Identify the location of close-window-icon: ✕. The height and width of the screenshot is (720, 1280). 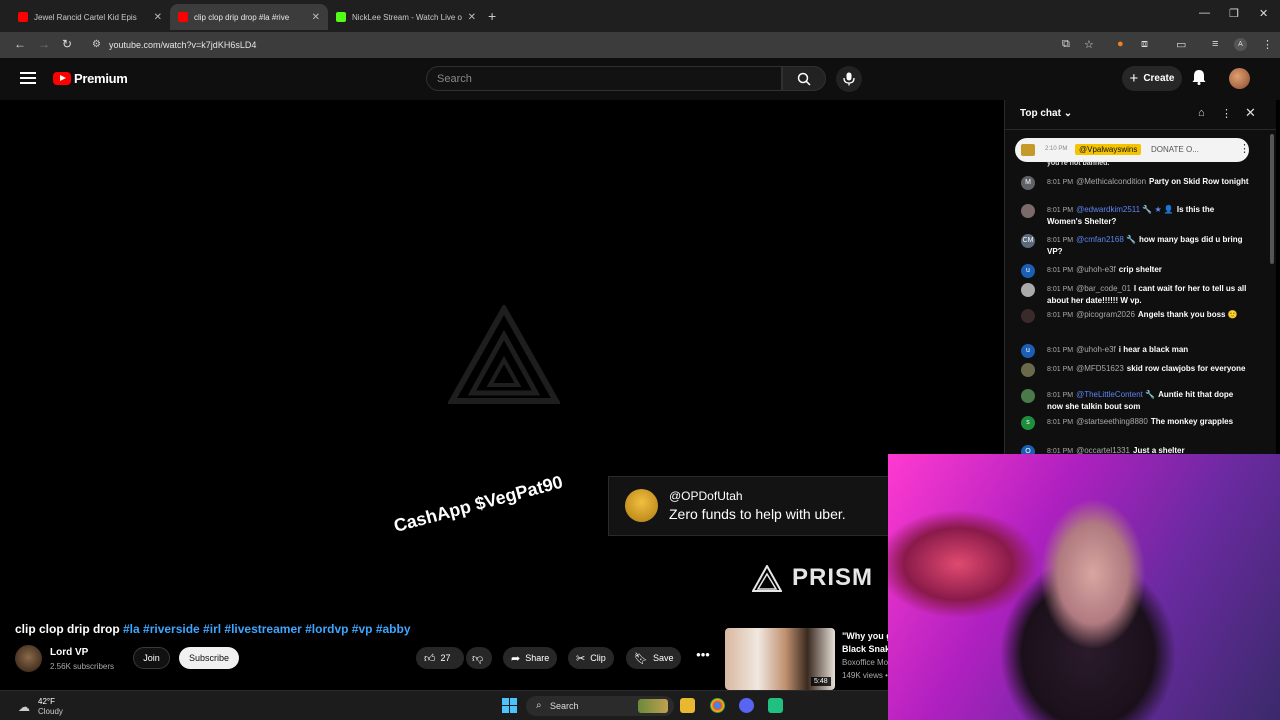
(1263, 13).